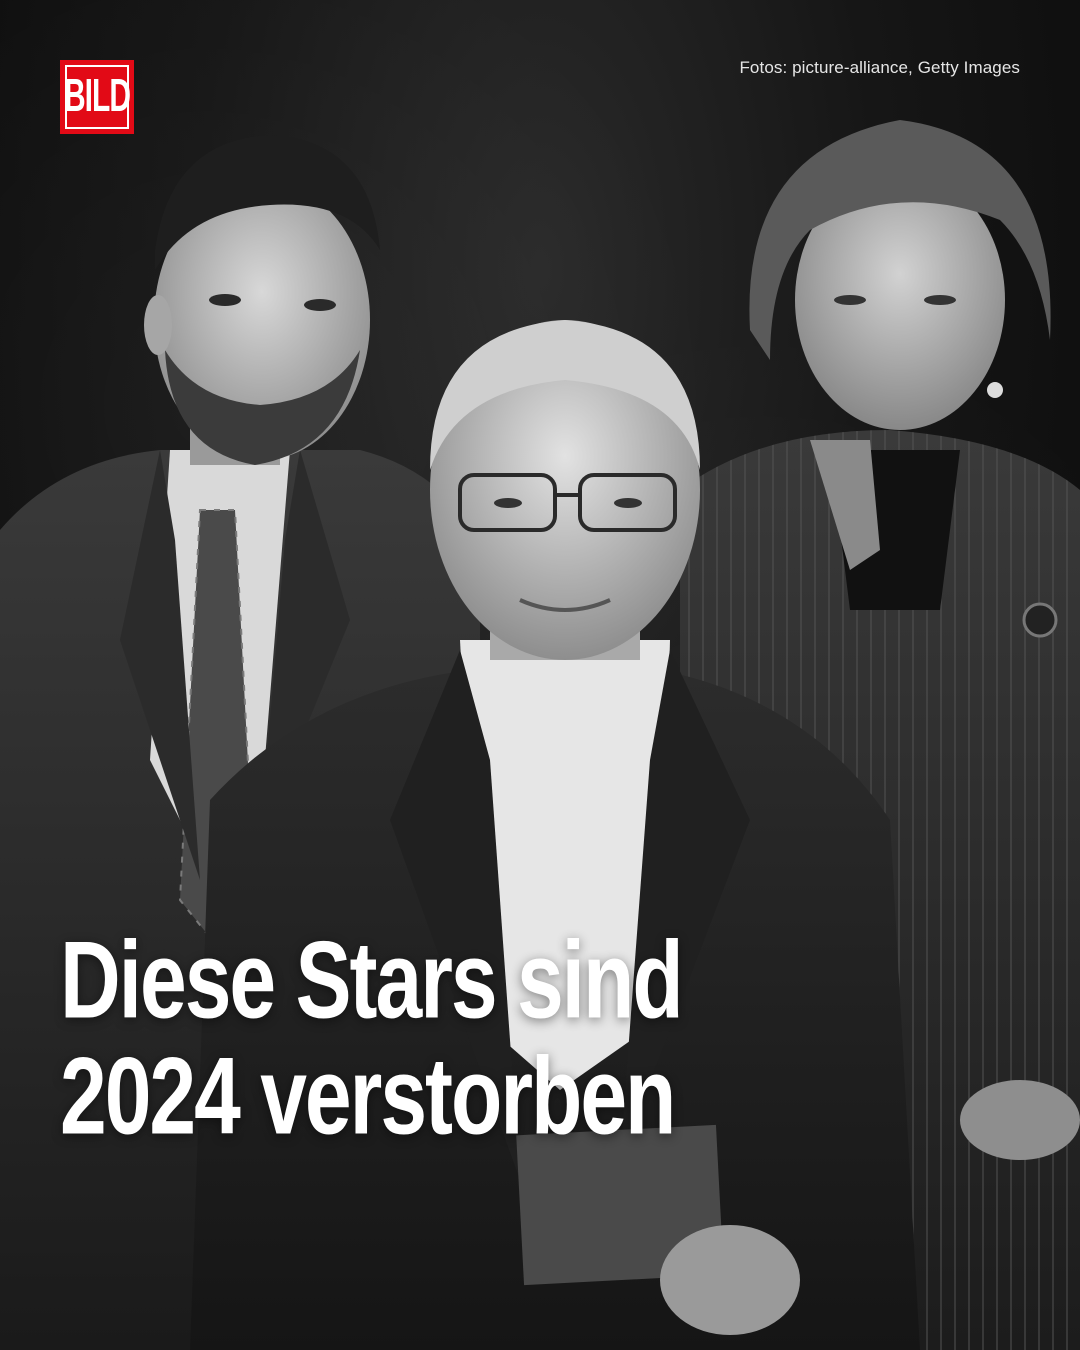 This screenshot has height=1350, width=1080. I want to click on bild-logo-text: BILD, so click(97, 96).